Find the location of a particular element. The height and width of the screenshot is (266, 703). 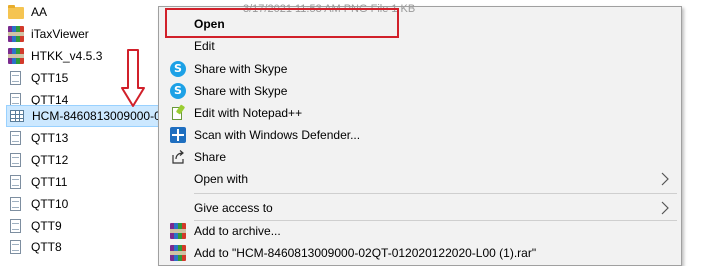

file-row-qtt12: QTT12 is located at coordinates (88, 160).